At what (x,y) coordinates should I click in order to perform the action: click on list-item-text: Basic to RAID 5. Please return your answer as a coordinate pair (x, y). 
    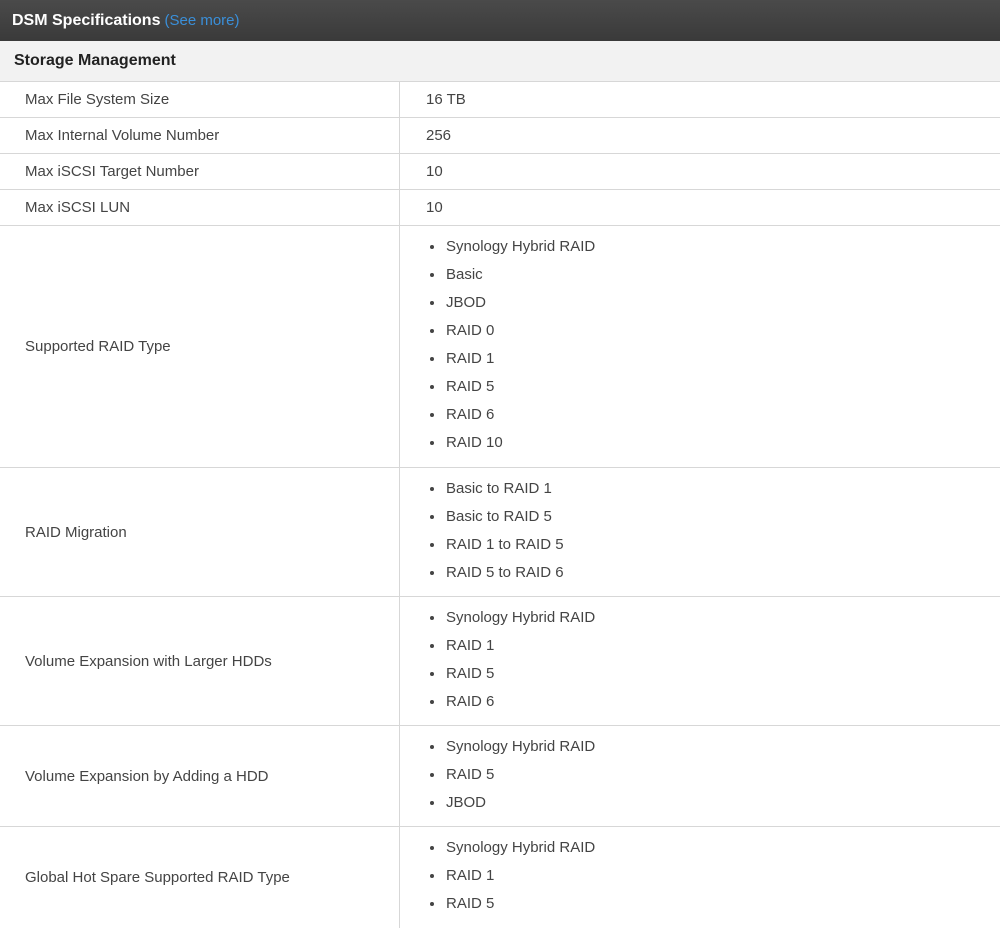
    Looking at the image, I should click on (499, 516).